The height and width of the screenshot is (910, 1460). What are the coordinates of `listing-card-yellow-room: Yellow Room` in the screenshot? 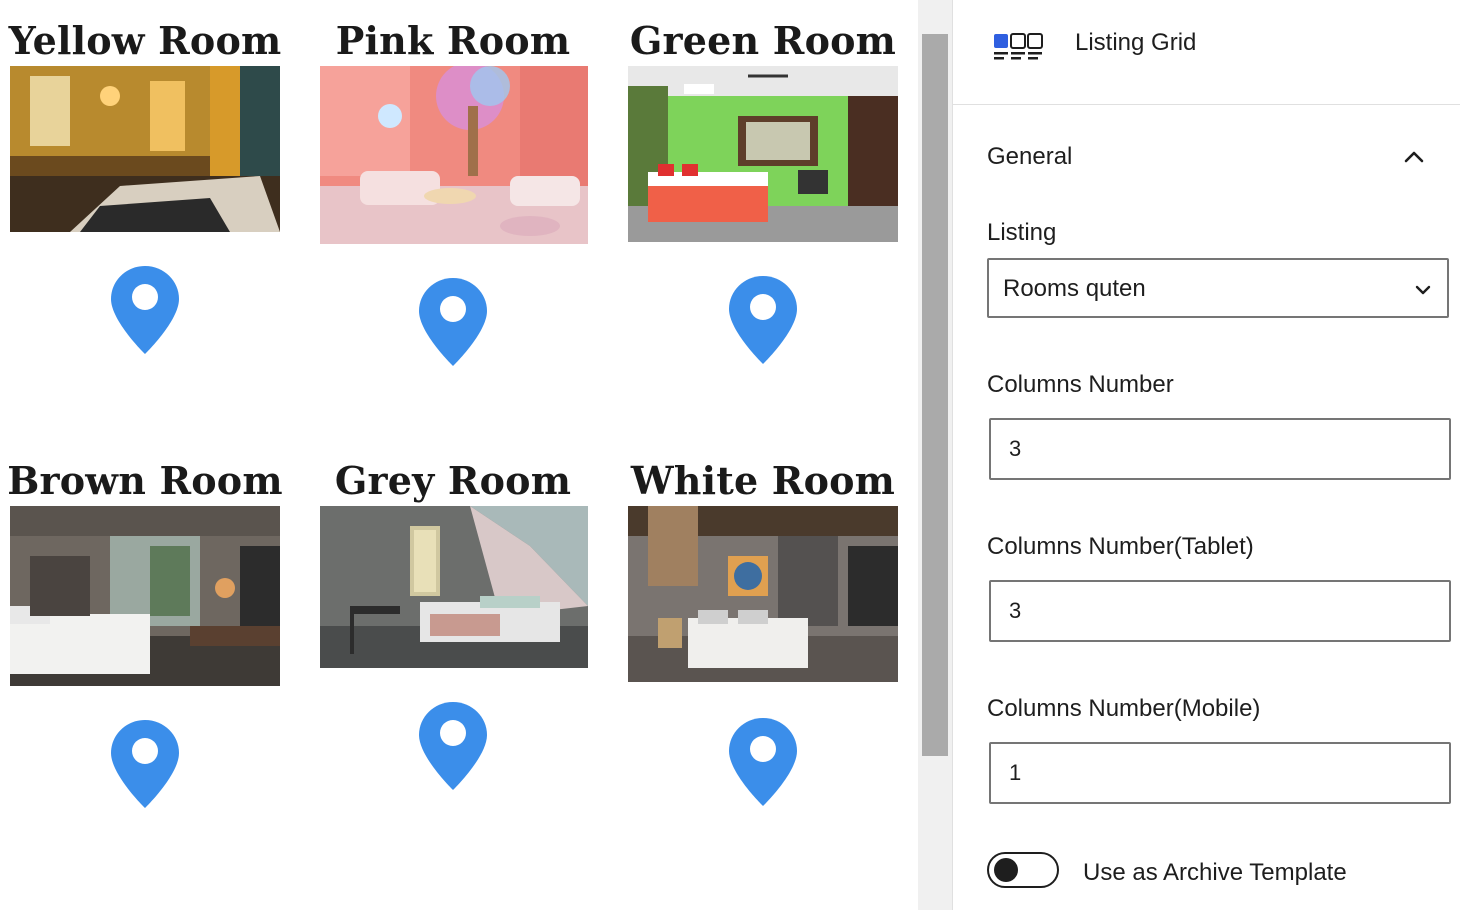 It's located at (145, 228).